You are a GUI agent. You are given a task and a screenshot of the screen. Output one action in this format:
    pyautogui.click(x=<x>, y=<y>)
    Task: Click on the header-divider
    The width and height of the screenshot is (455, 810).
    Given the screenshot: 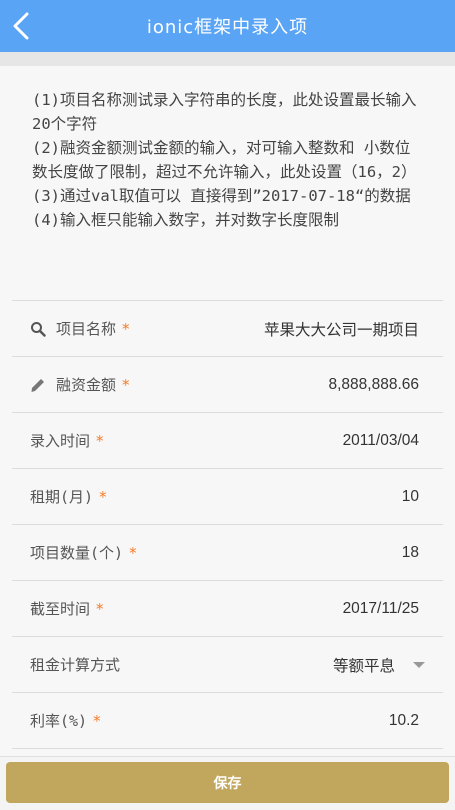 What is the action you would take?
    pyautogui.click(x=227, y=59)
    